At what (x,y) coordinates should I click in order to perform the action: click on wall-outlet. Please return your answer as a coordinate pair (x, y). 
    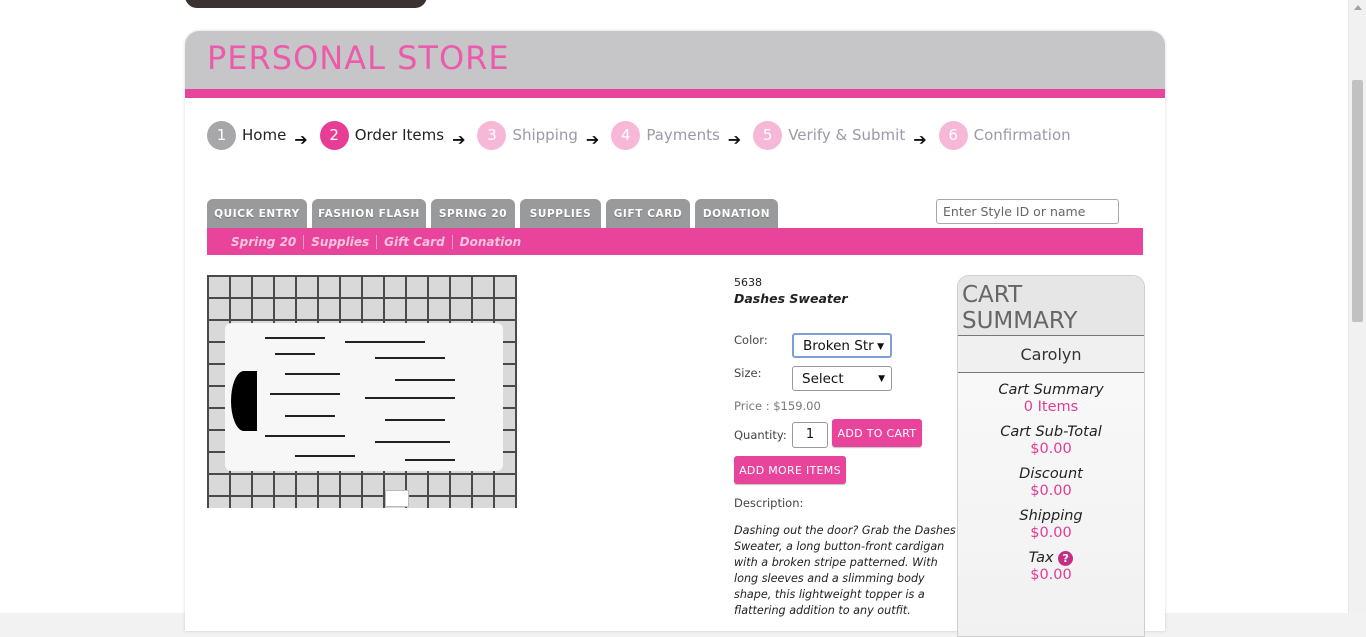
    Looking at the image, I should click on (397, 498).